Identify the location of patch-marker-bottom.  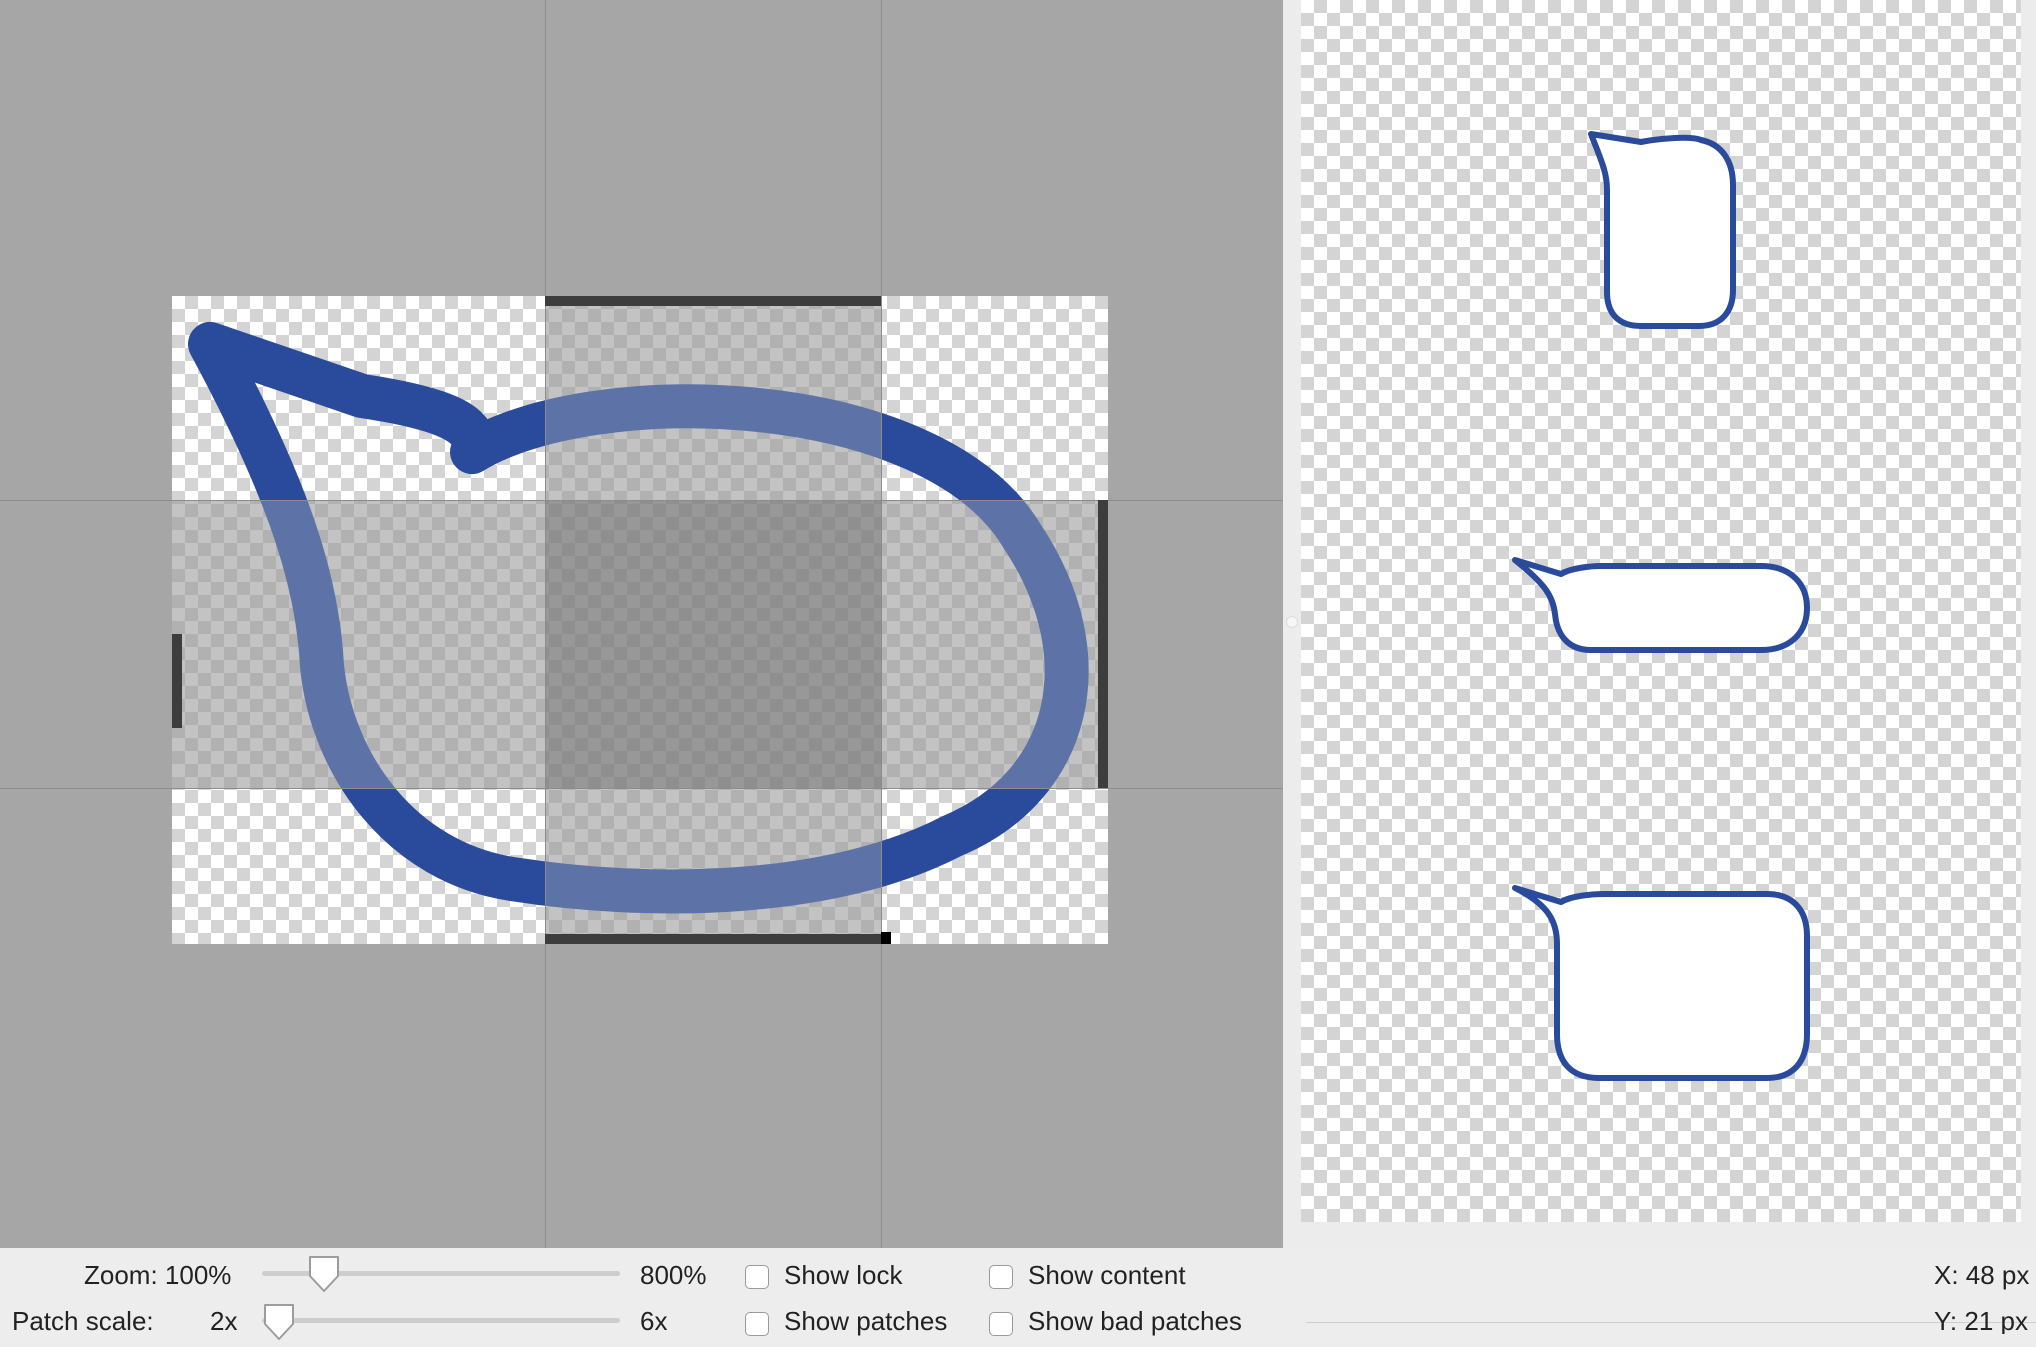
(713, 939).